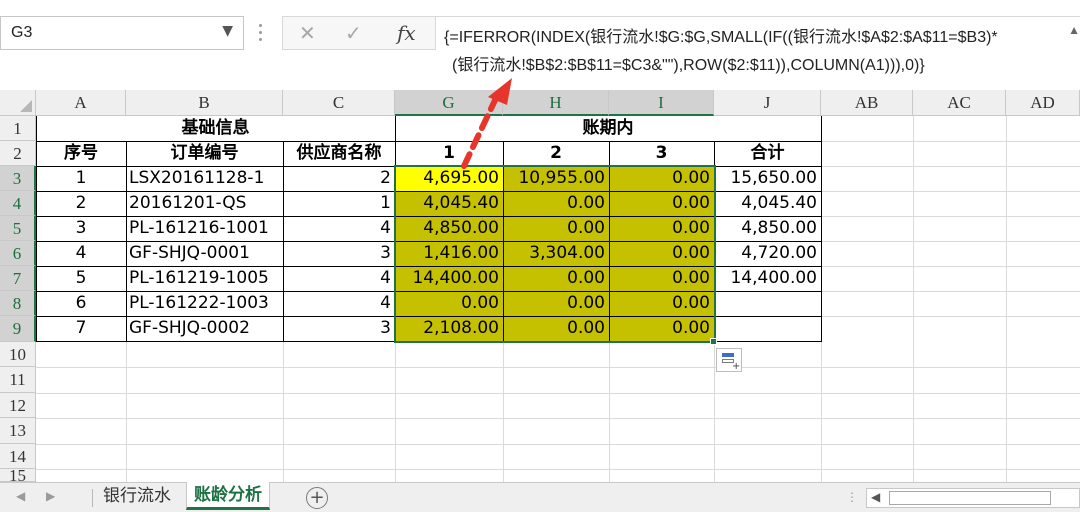 The height and width of the screenshot is (512, 1080). I want to click on row-header-14: 14, so click(18, 456).